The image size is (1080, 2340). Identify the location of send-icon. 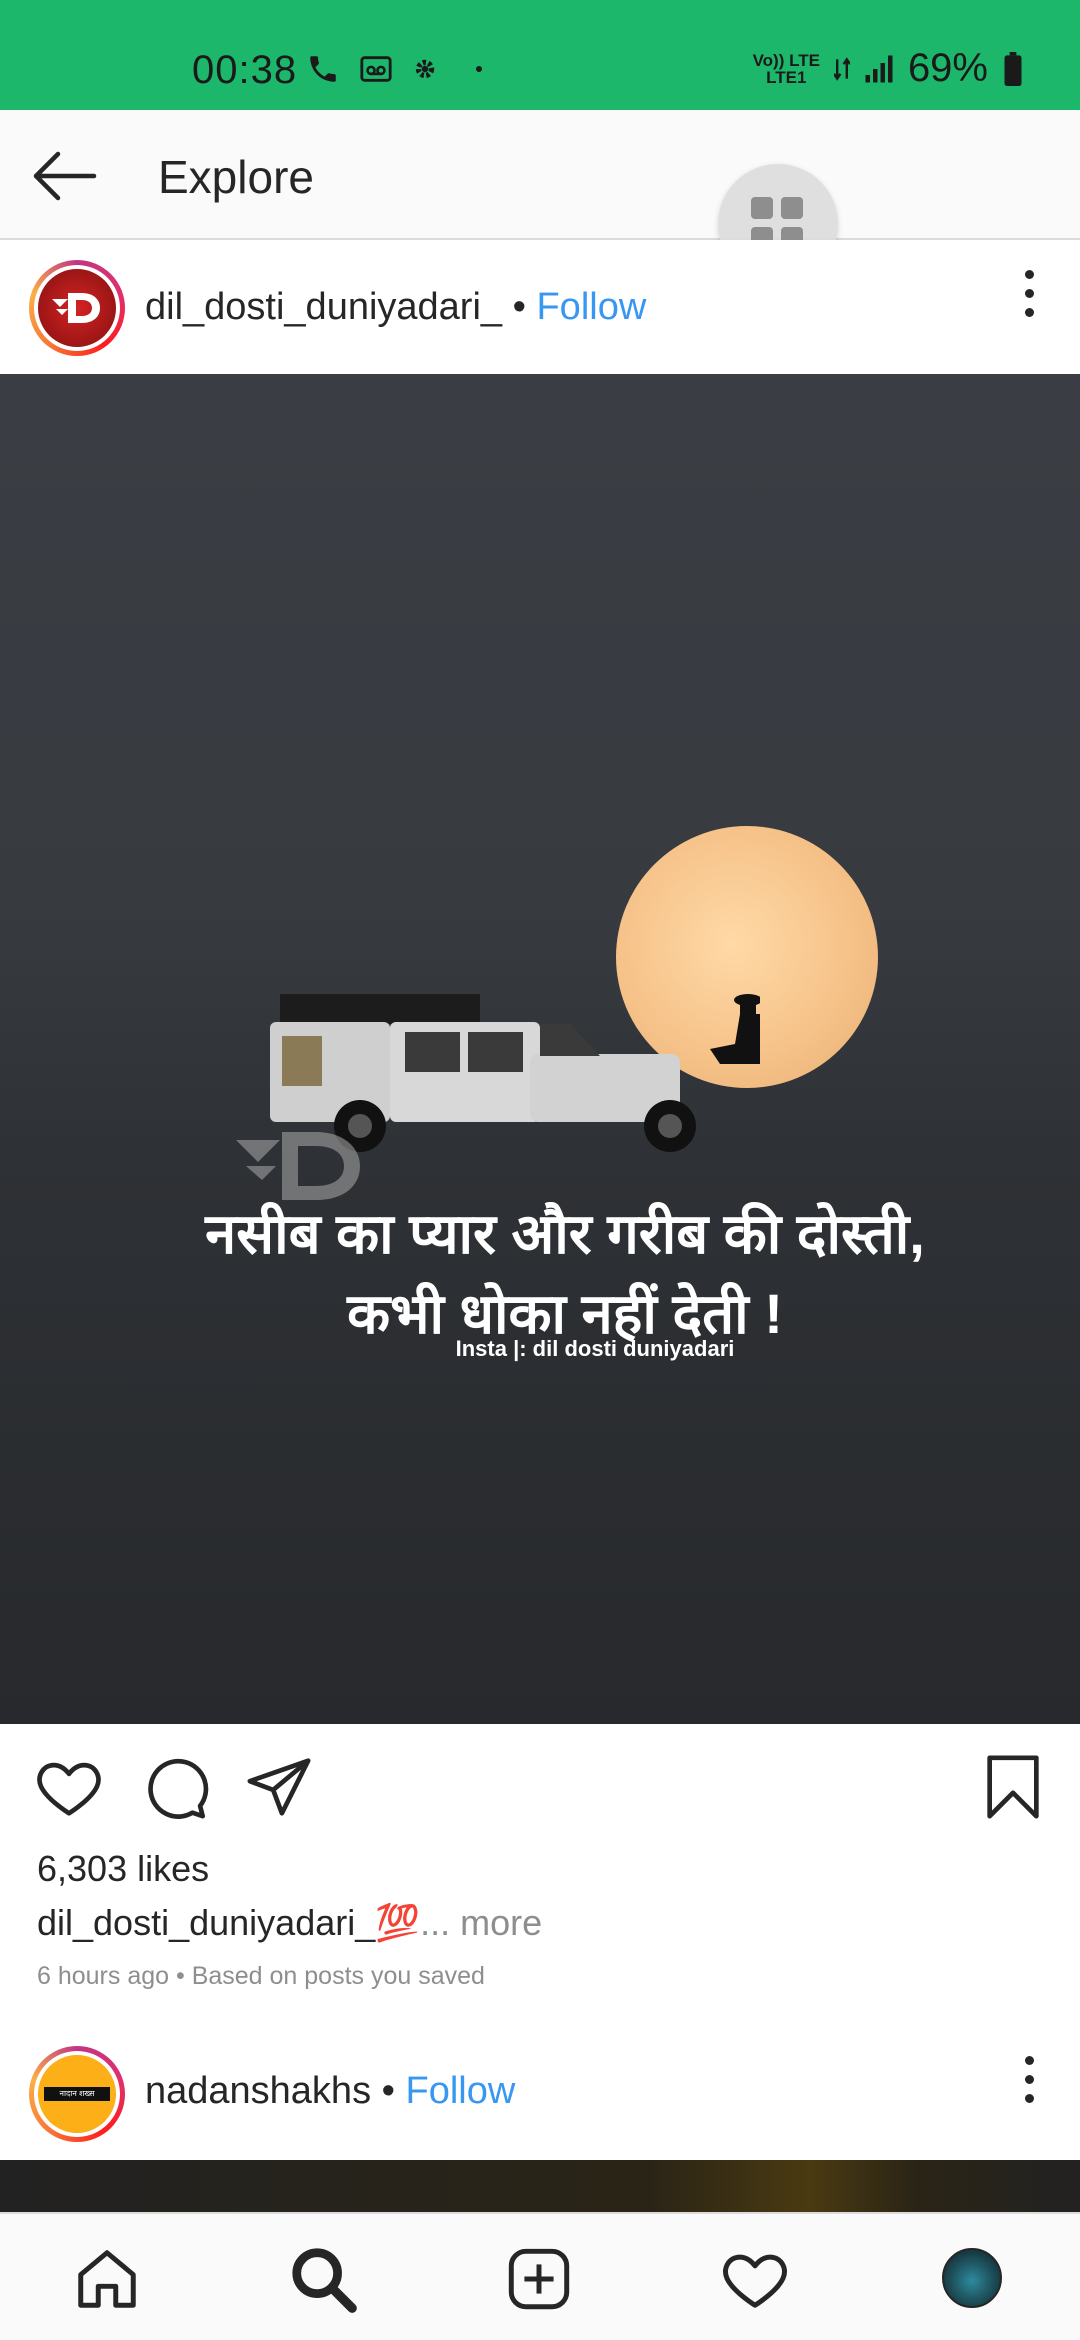
(279, 1787).